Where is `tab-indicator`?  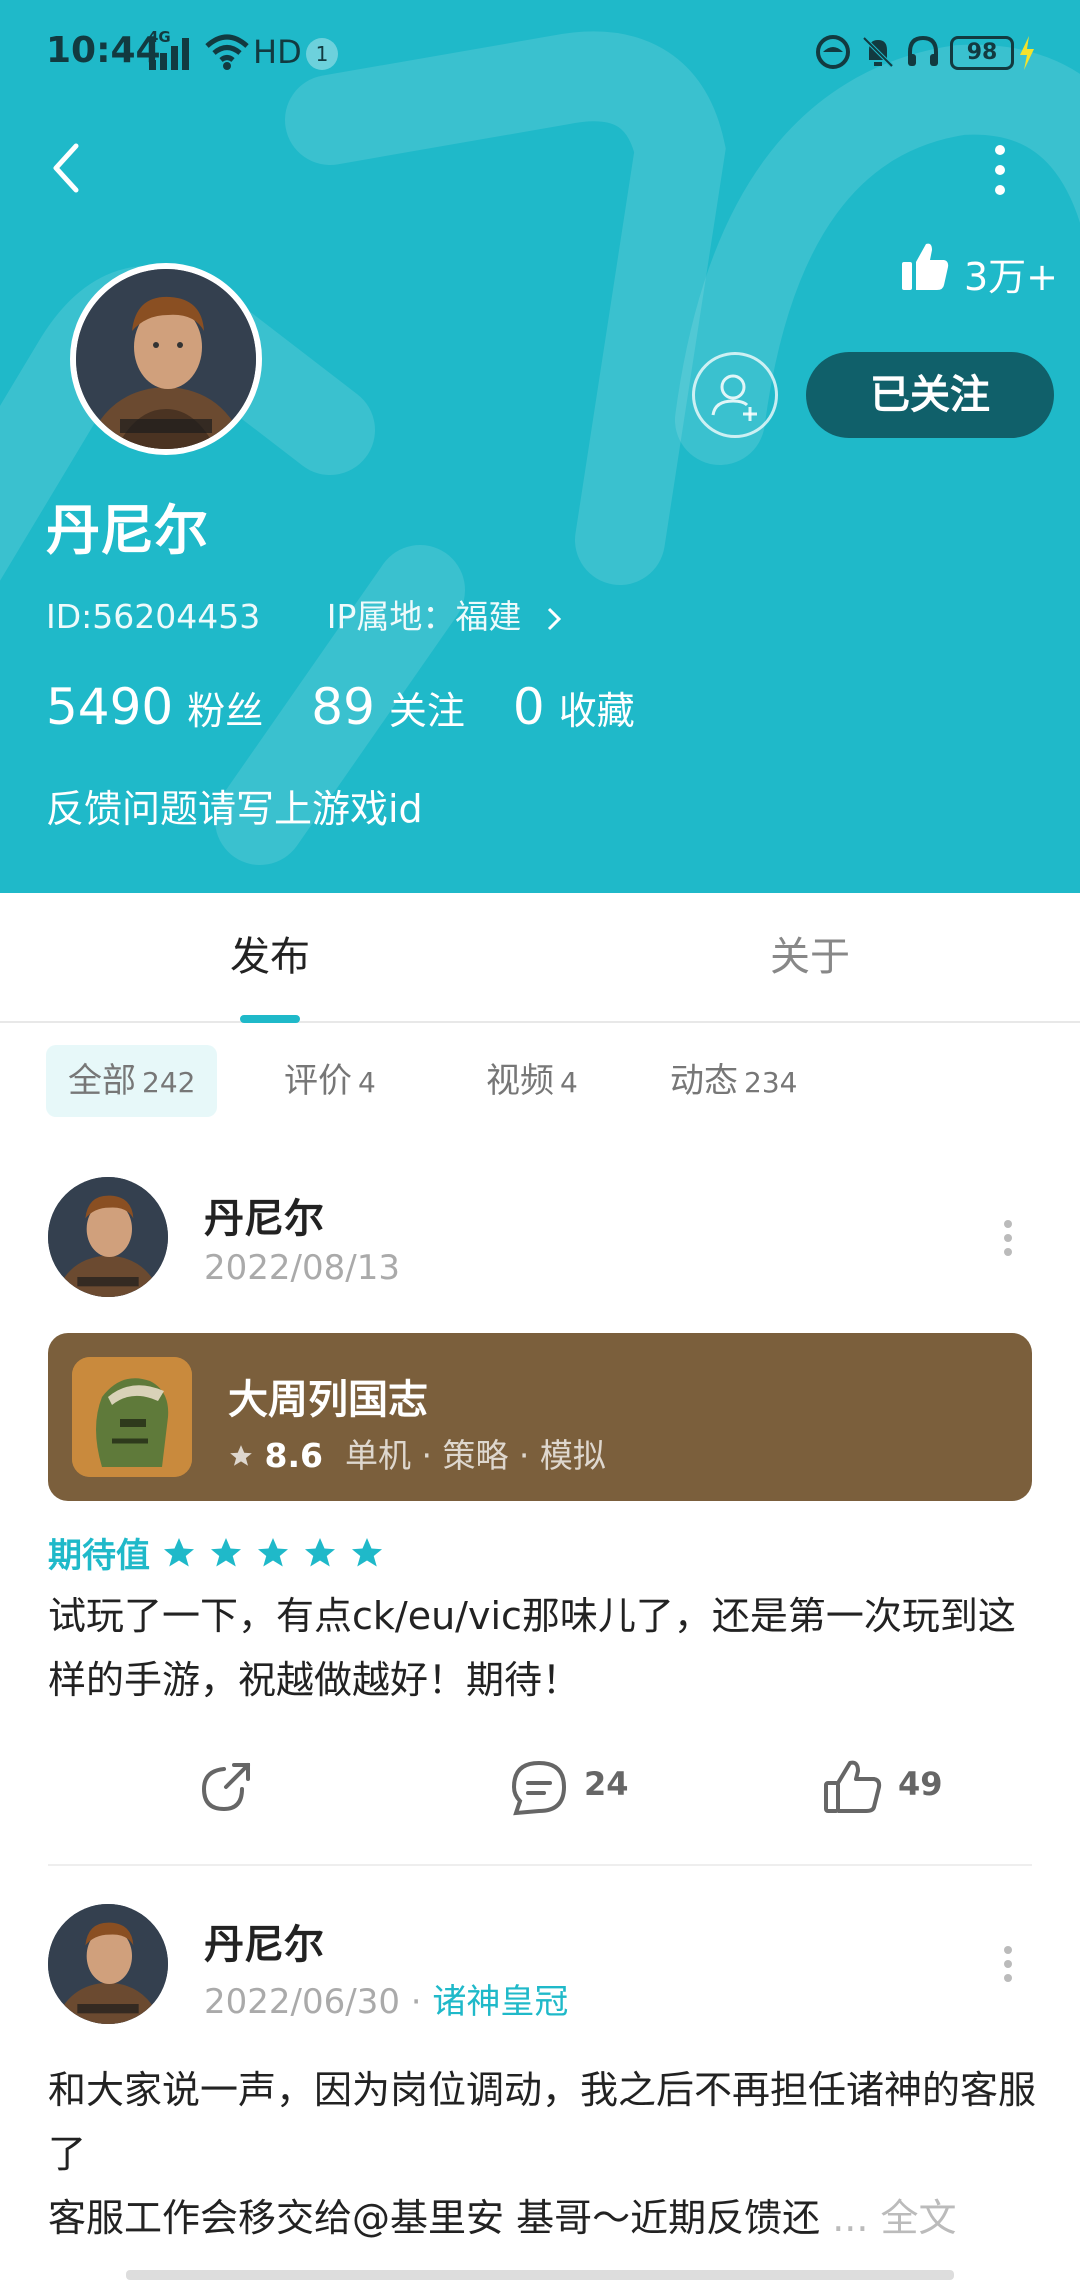
tab-indicator is located at coordinates (270, 1019).